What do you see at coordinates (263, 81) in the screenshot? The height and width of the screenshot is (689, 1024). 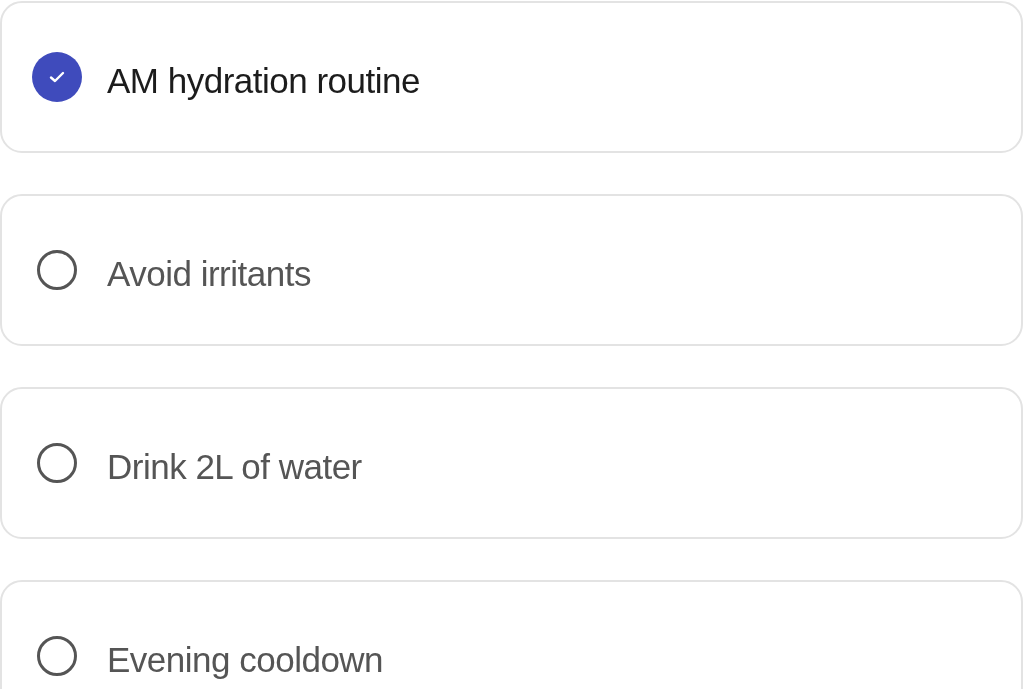 I see `task-label: AM hydration routine` at bounding box center [263, 81].